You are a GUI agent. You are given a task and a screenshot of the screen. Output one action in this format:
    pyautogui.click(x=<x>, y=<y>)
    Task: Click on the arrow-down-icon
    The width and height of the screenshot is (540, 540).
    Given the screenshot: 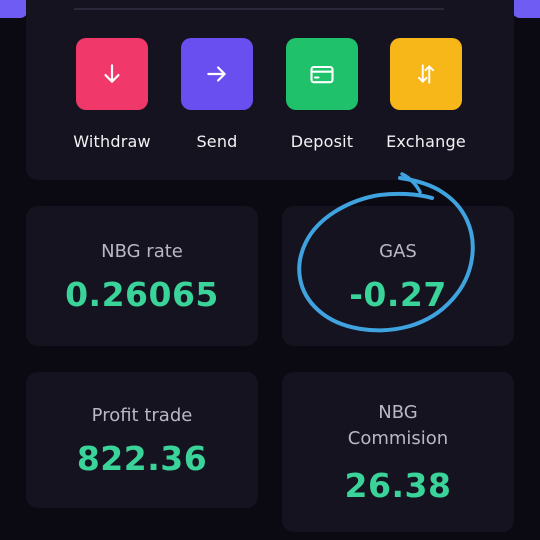 What is the action you would take?
    pyautogui.click(x=112, y=73)
    